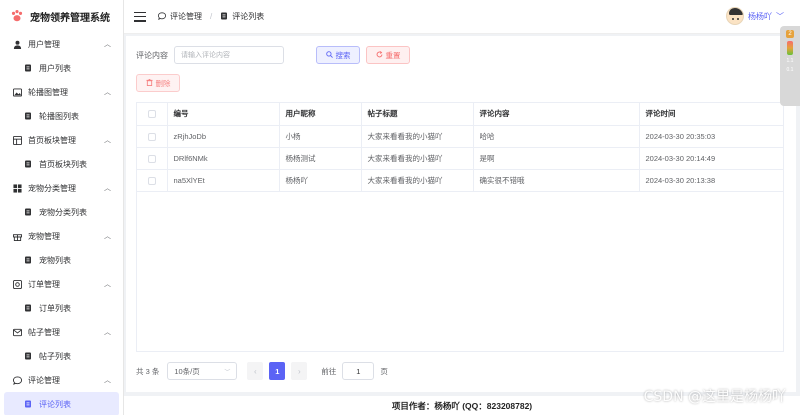 This screenshot has height=415, width=800. Describe the element at coordinates (52, 140) in the screenshot. I see `sidebar-group-label: 首页板块管理` at that location.